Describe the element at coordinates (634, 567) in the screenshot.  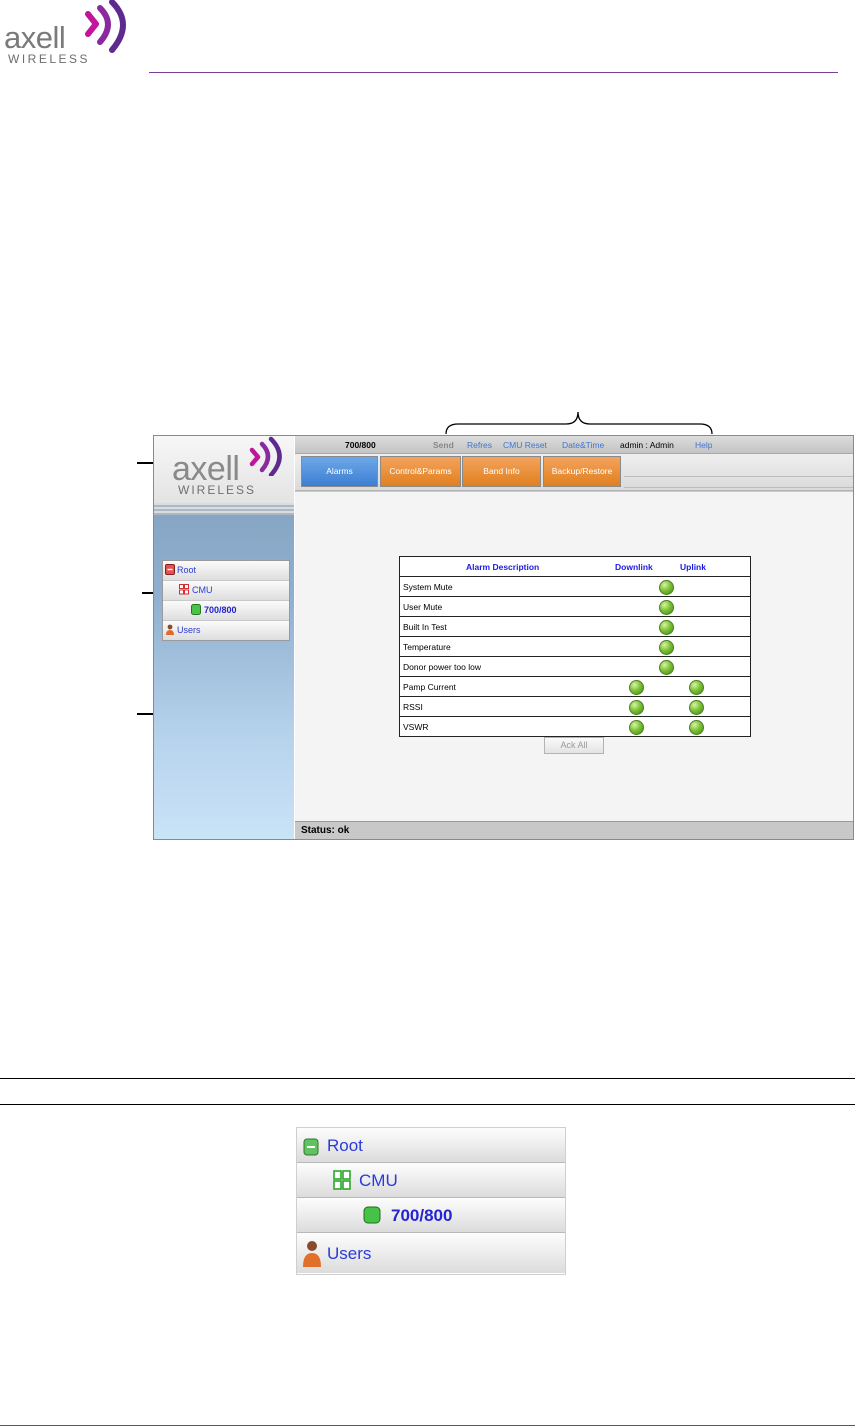
I see `header-downlink: Downlink` at that location.